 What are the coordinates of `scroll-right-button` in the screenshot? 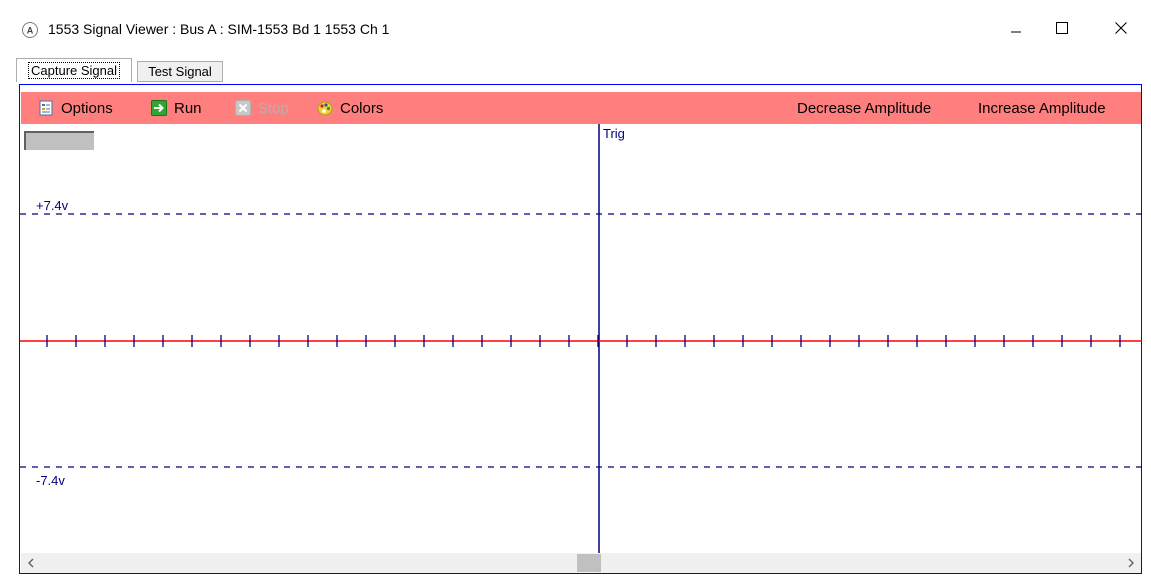 It's located at (1131, 563).